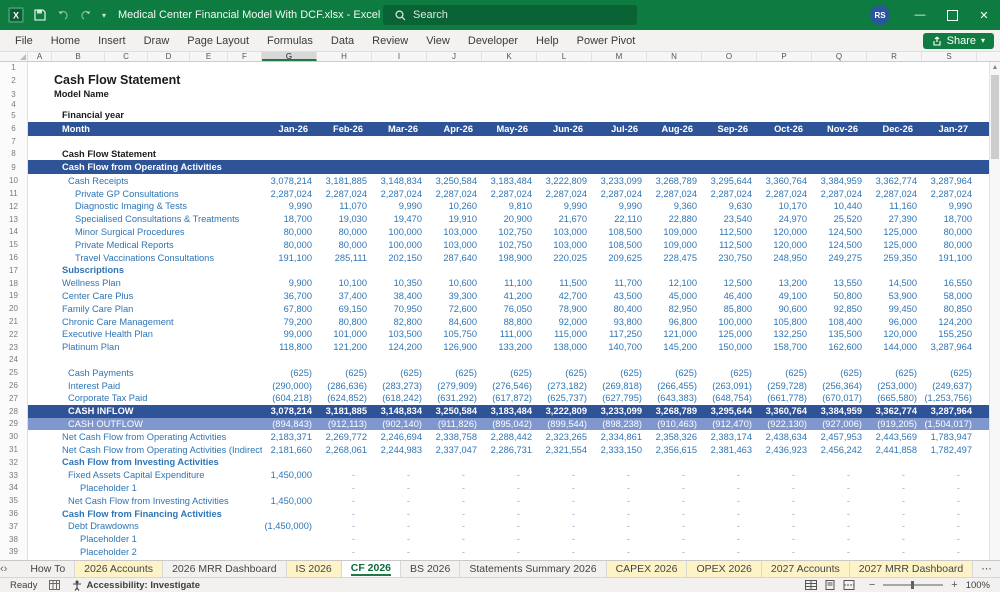  I want to click on cell-label: Placeholder 2, so click(157, 552).